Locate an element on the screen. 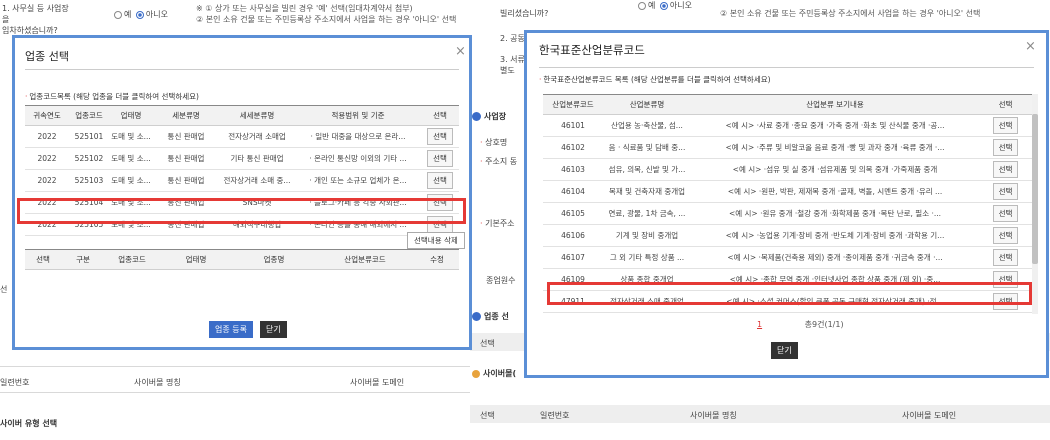 The width and height of the screenshot is (1050, 440). bg-right-col-select: 선택 is located at coordinates (487, 343).